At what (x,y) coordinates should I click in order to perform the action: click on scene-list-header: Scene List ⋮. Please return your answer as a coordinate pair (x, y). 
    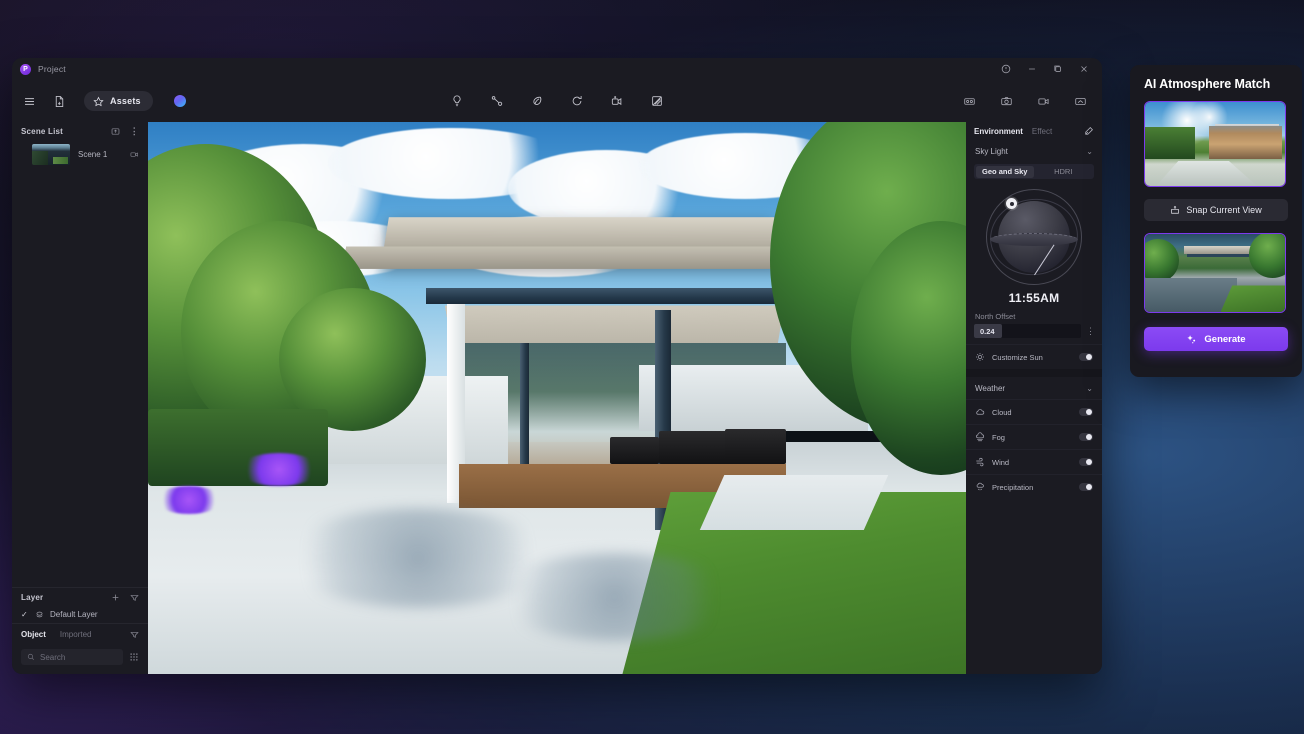
    Looking at the image, I should click on (80, 131).